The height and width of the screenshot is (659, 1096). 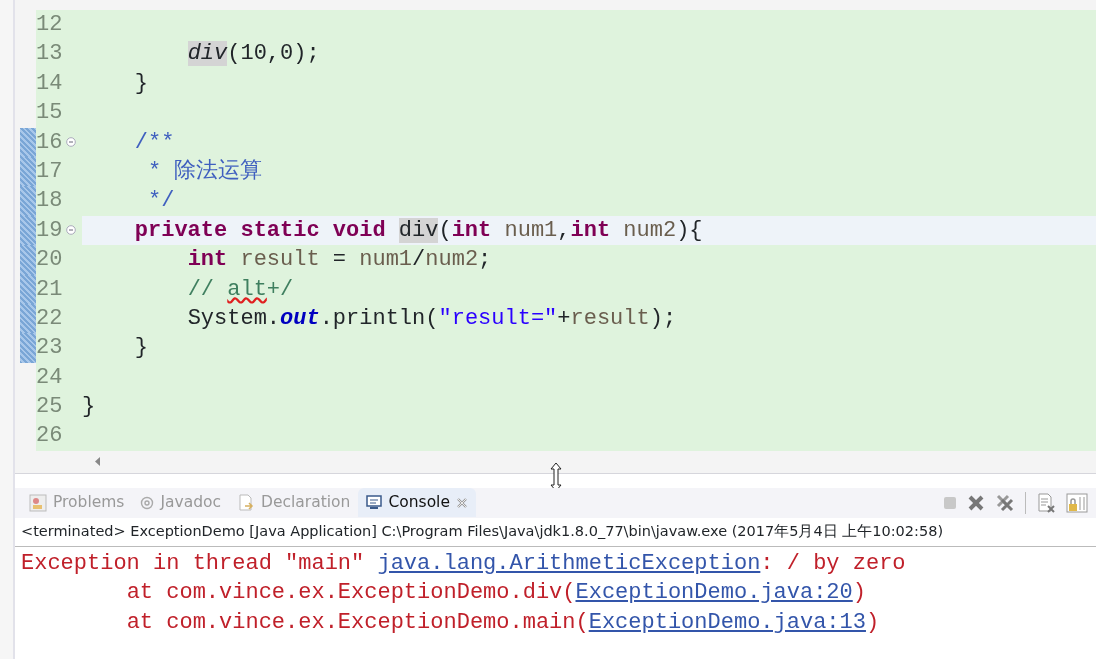 What do you see at coordinates (205, 171) in the screenshot?
I see `code-line: * 除法运算` at bounding box center [205, 171].